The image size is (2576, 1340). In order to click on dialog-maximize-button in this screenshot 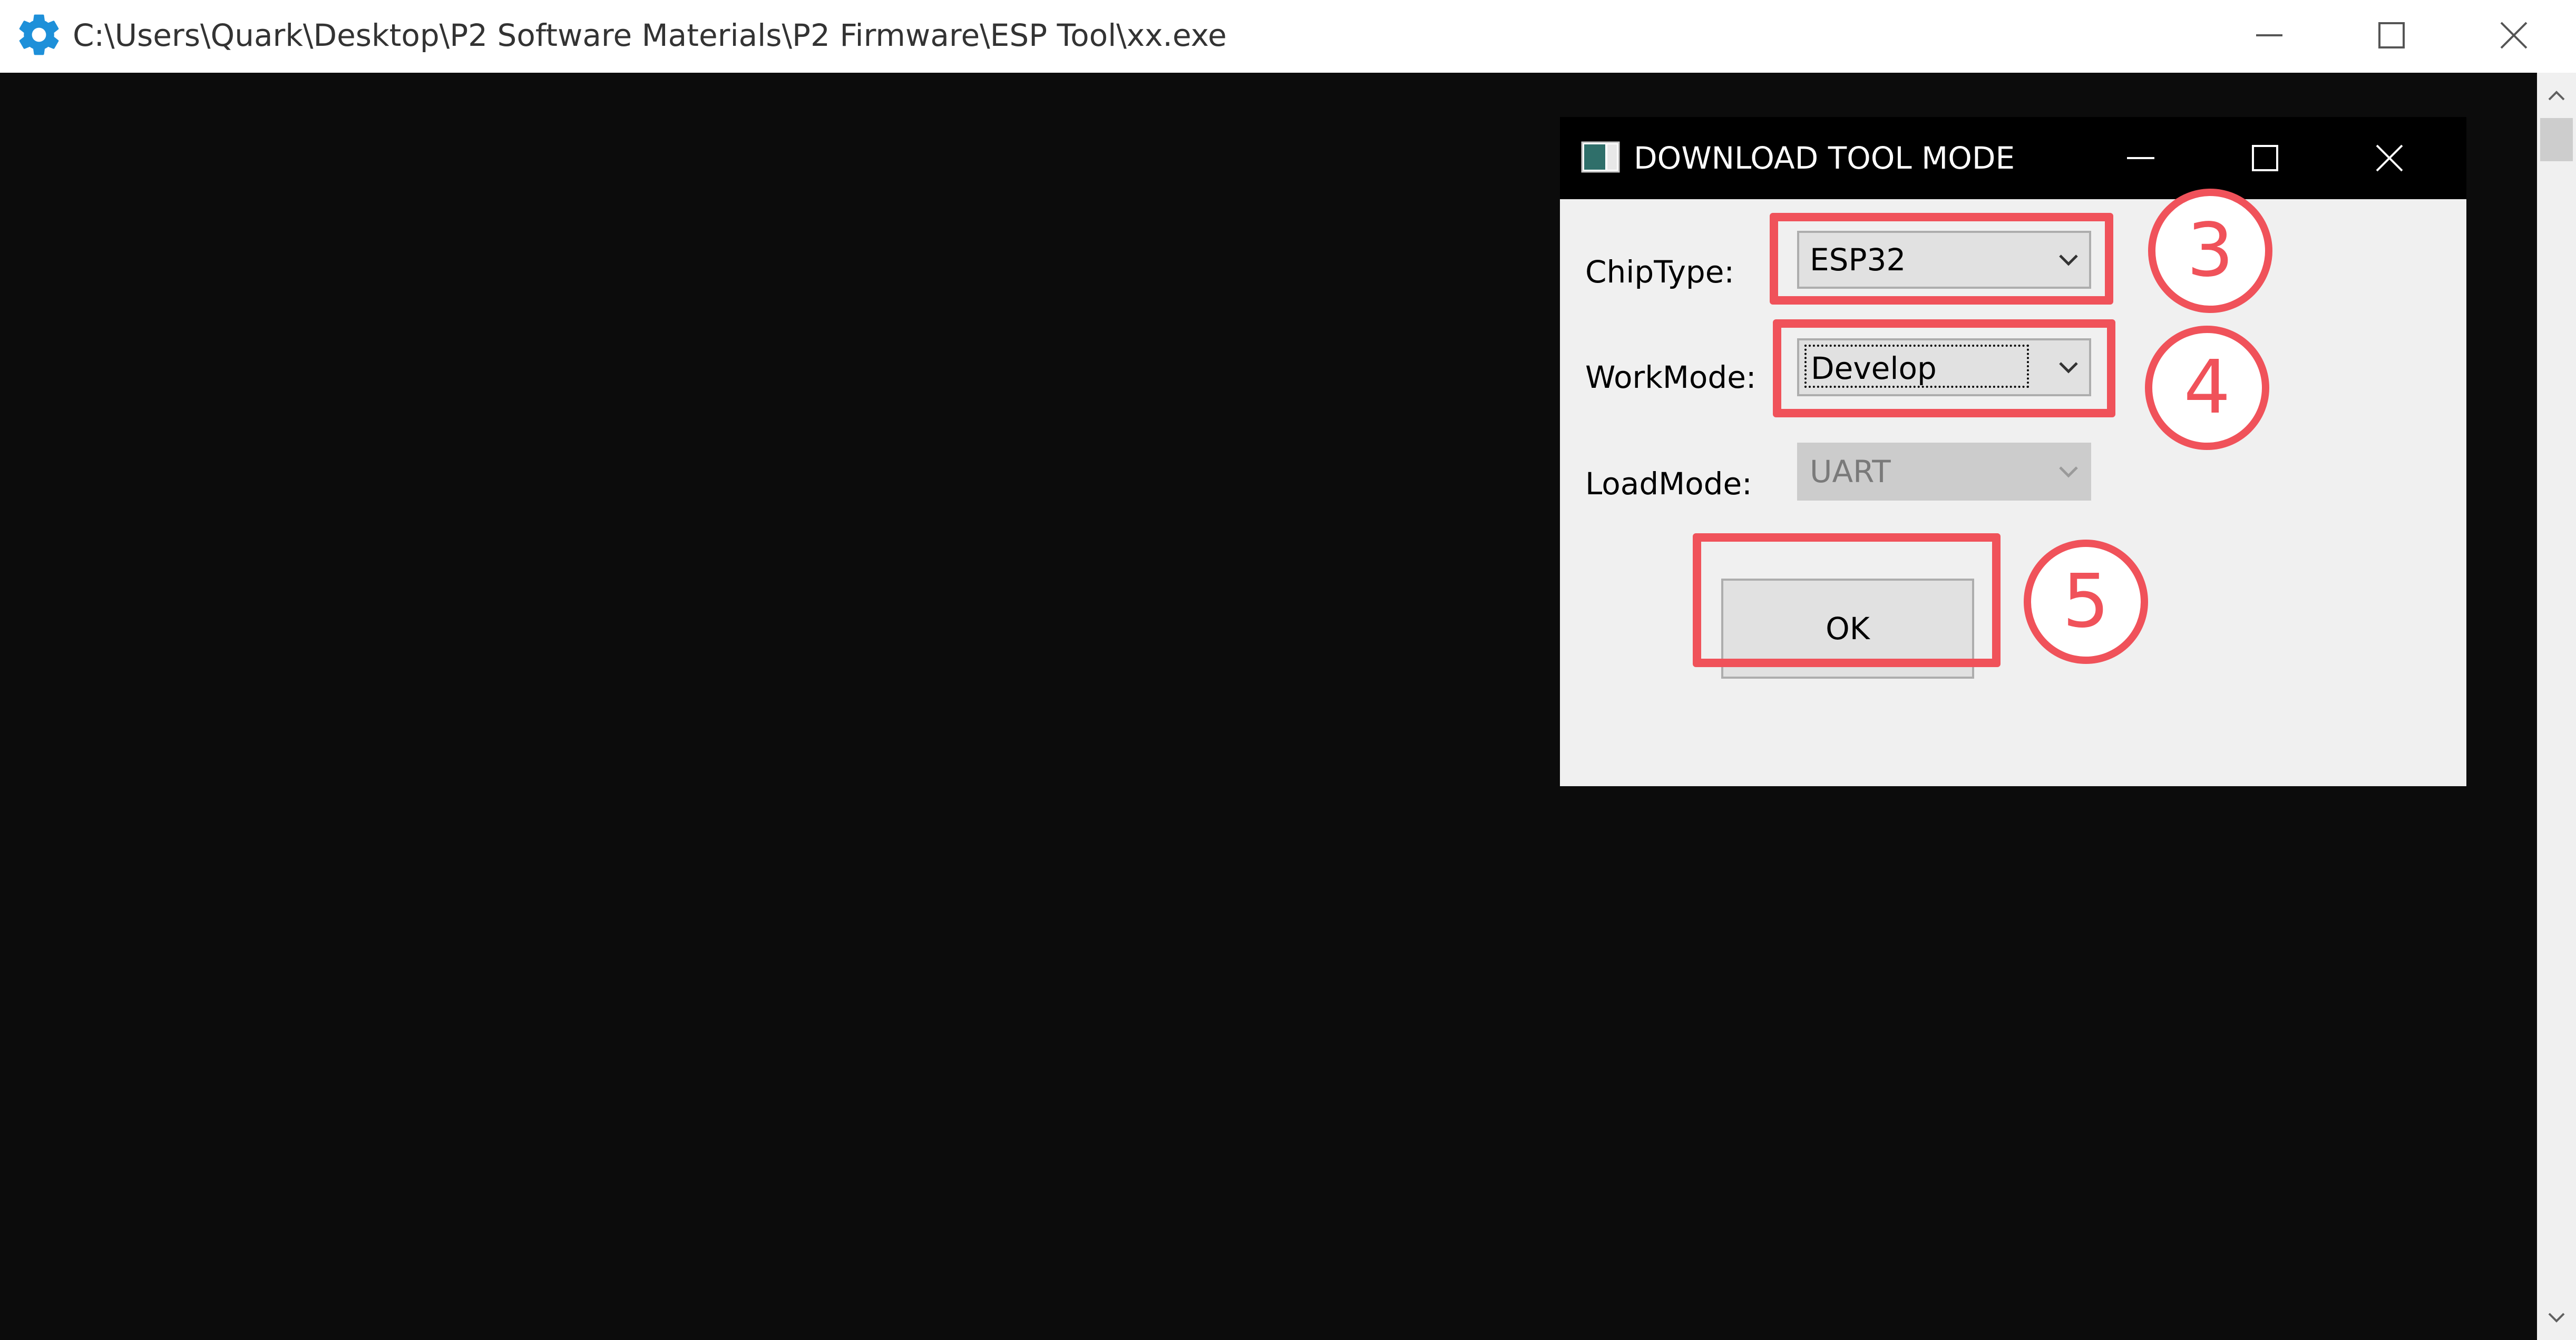, I will do `click(2265, 158)`.